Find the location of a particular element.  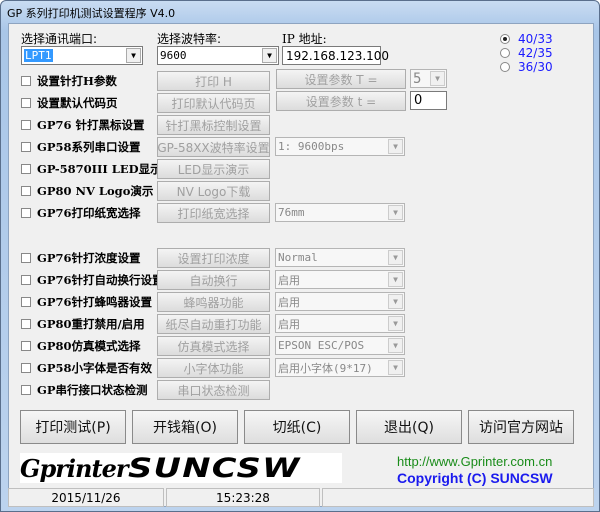

bottom-button: 退出(Q) is located at coordinates (409, 427).